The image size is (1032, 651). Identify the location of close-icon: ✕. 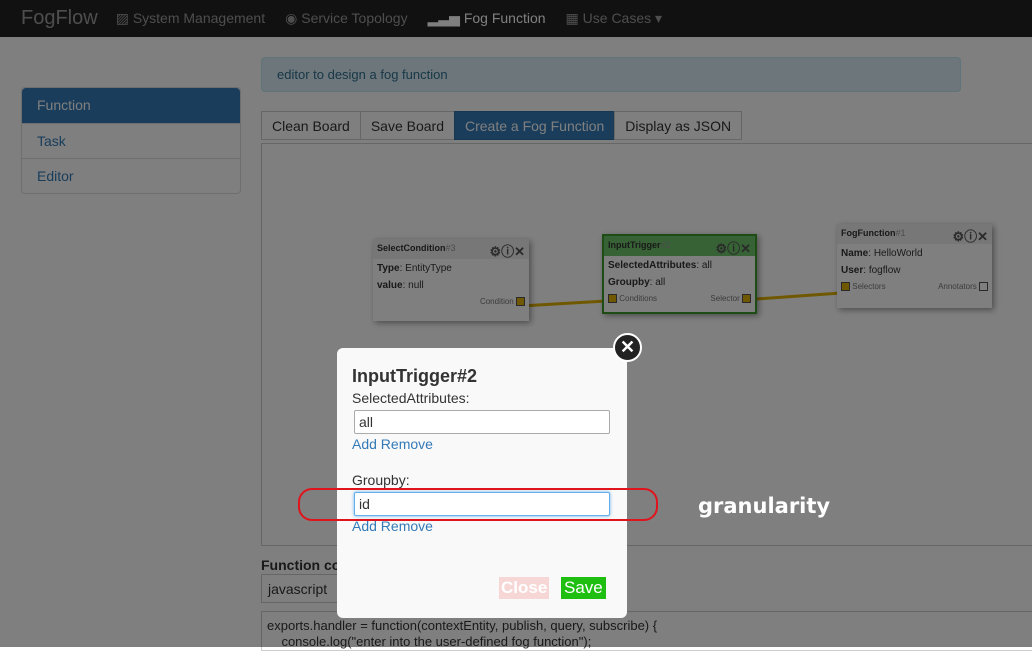
(627, 347).